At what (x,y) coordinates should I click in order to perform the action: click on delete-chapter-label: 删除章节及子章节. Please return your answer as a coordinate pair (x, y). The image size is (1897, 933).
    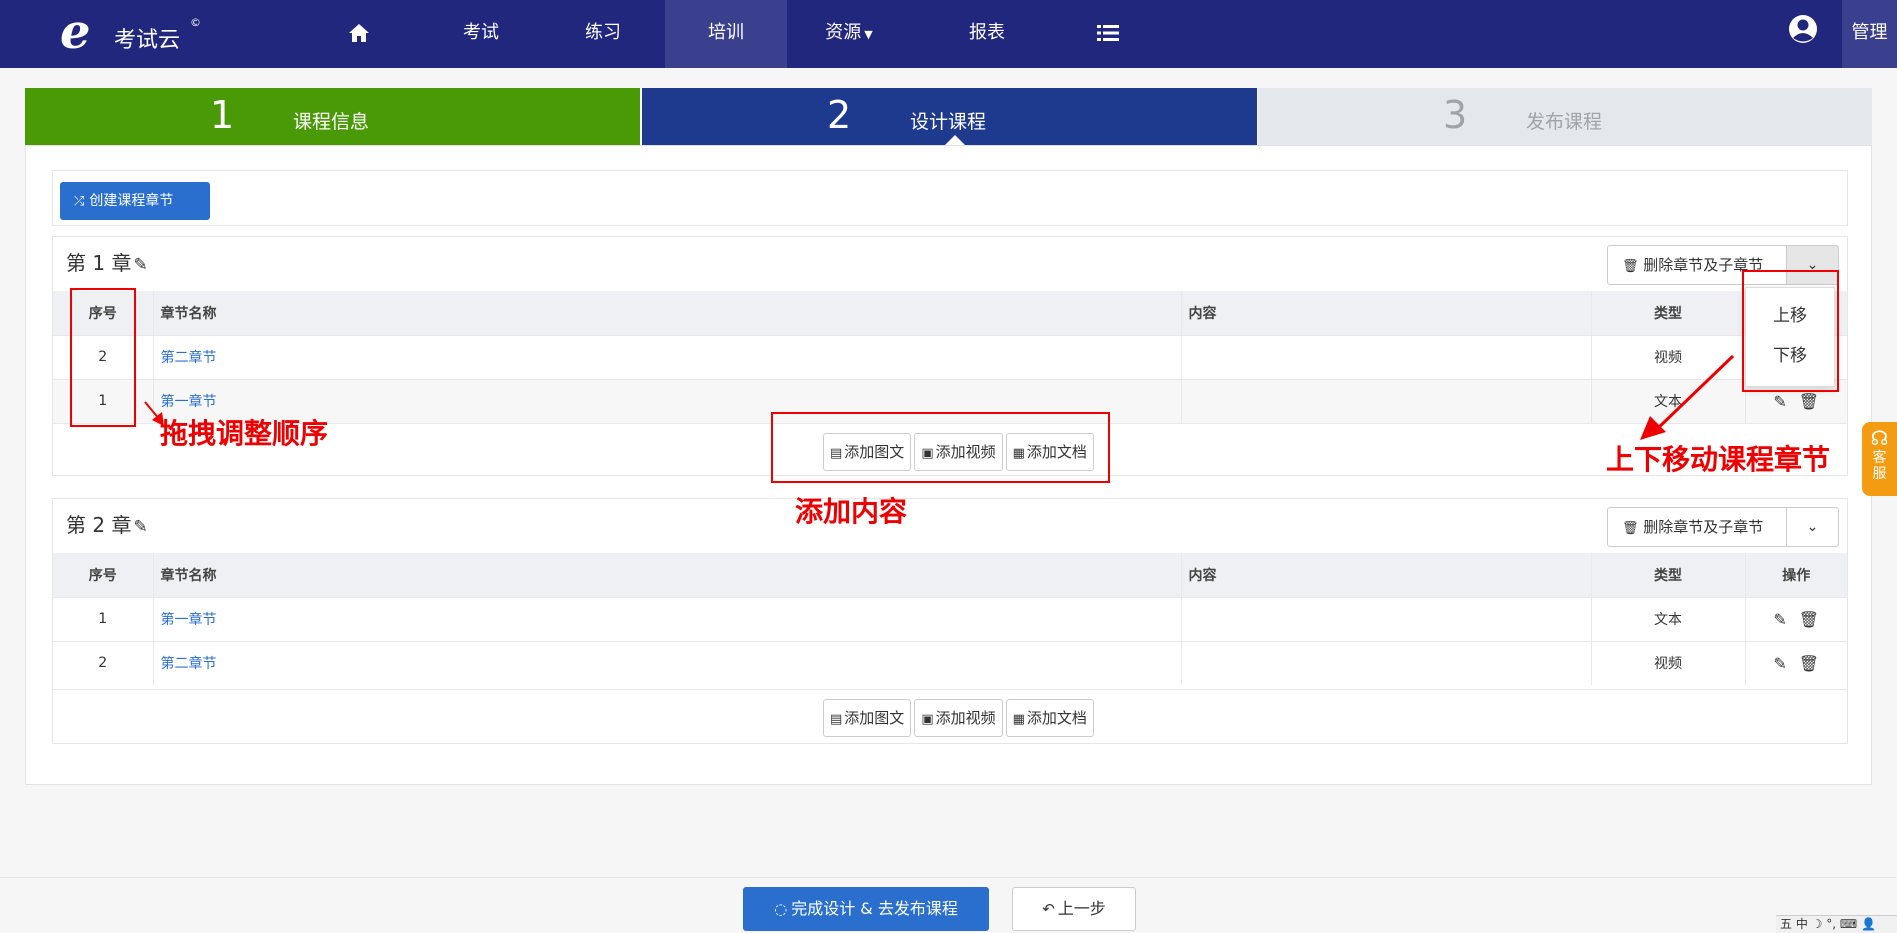
    Looking at the image, I should click on (1703, 527).